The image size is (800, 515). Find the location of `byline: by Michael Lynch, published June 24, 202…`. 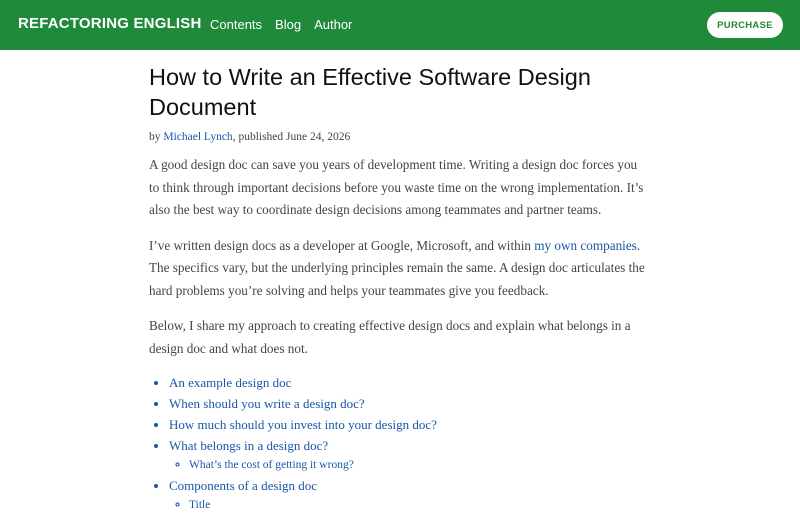

byline: by Michael Lynch, published June 24, 202… is located at coordinates (399, 137).